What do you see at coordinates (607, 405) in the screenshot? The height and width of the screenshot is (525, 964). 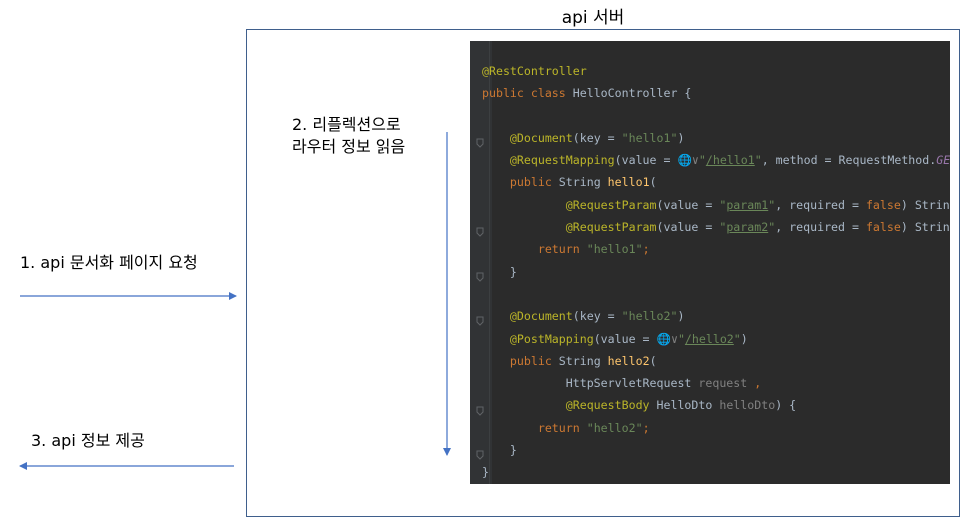 I see `code-token: @RequestBody` at bounding box center [607, 405].